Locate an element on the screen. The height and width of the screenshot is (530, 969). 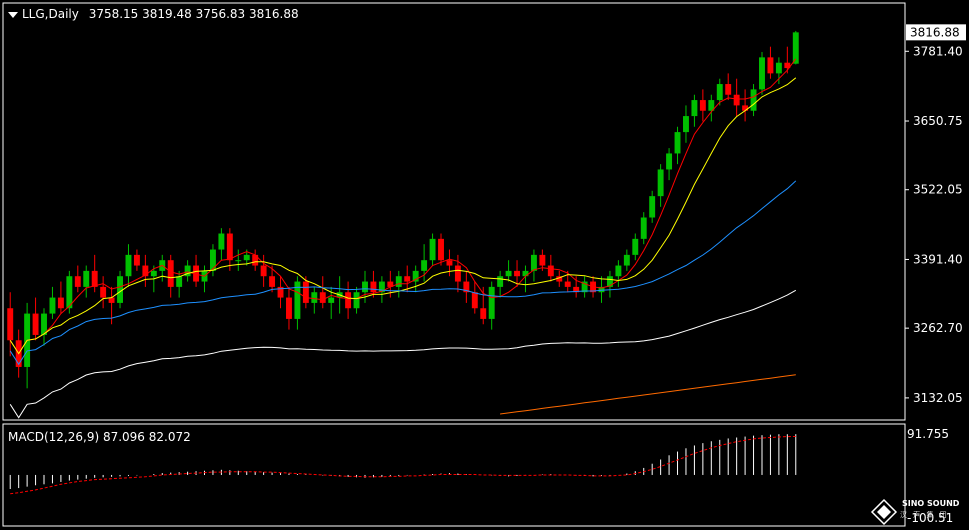
macd-axis-top: 91.755 is located at coordinates (928, 434).